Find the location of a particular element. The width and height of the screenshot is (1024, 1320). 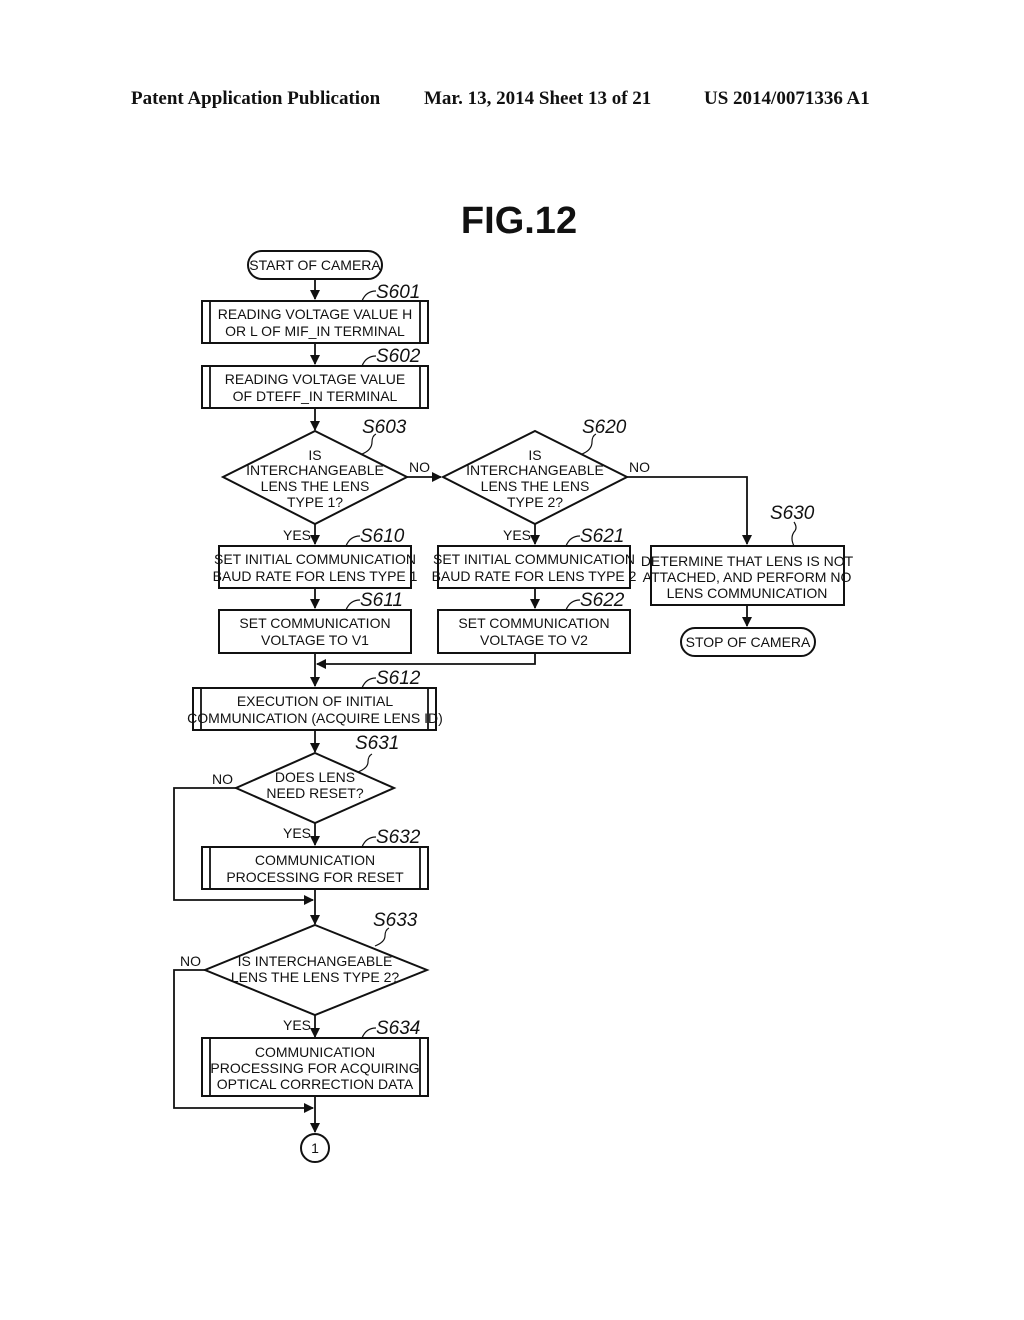

s632-step-id: S632 is located at coordinates (398, 837).